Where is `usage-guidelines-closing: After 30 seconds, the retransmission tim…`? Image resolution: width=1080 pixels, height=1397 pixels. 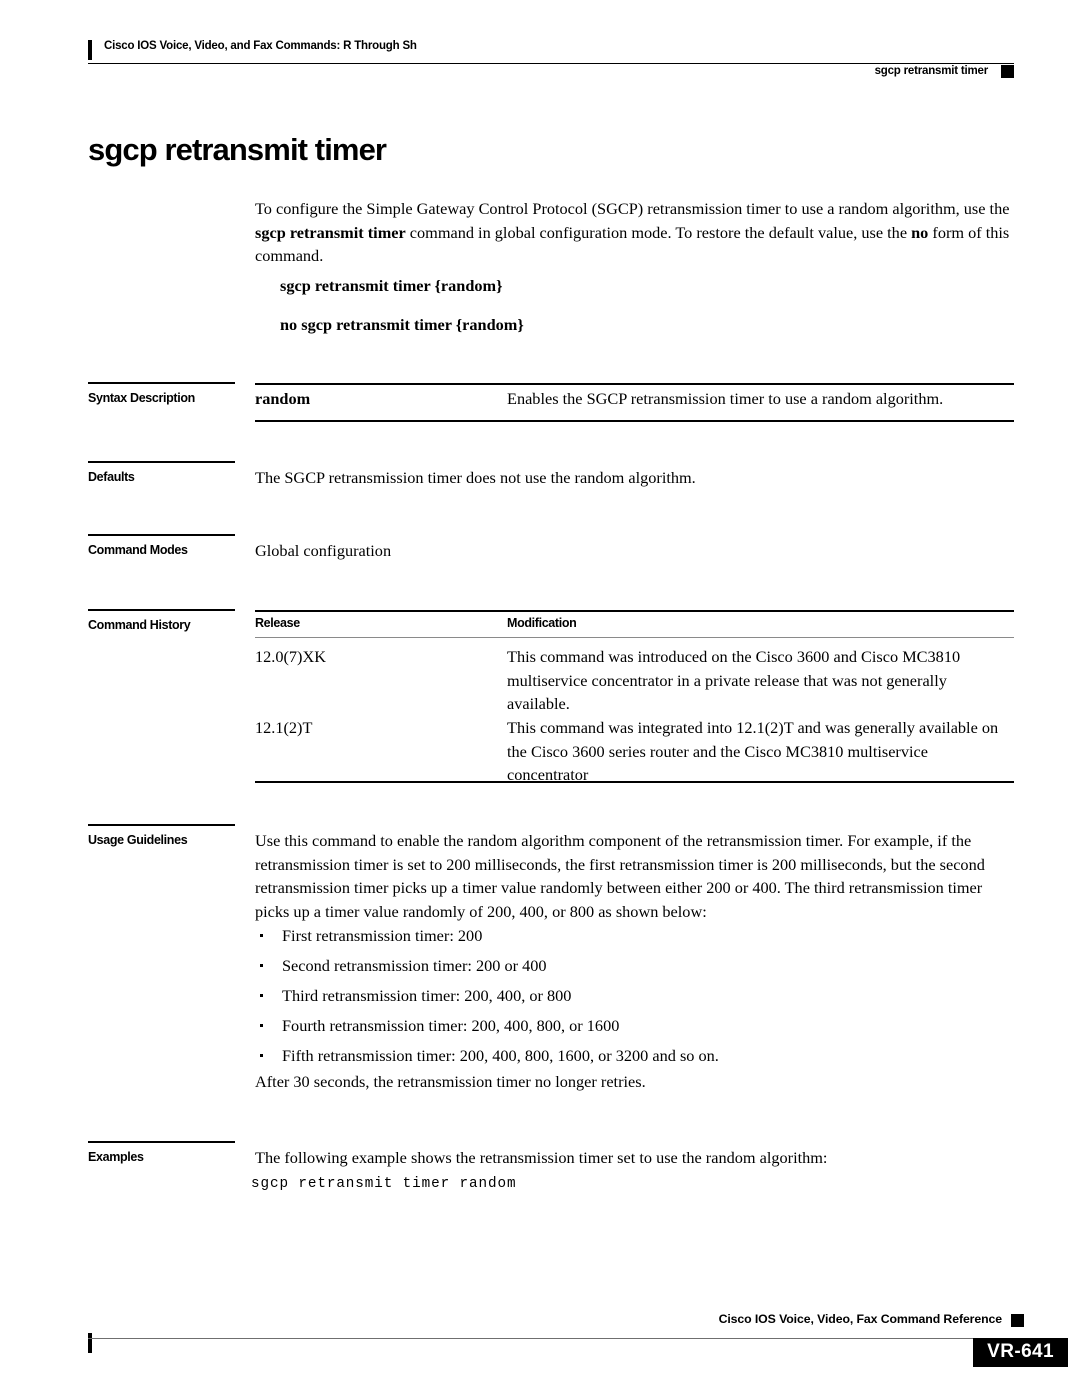 usage-guidelines-closing: After 30 seconds, the retransmission tim… is located at coordinates (450, 1081).